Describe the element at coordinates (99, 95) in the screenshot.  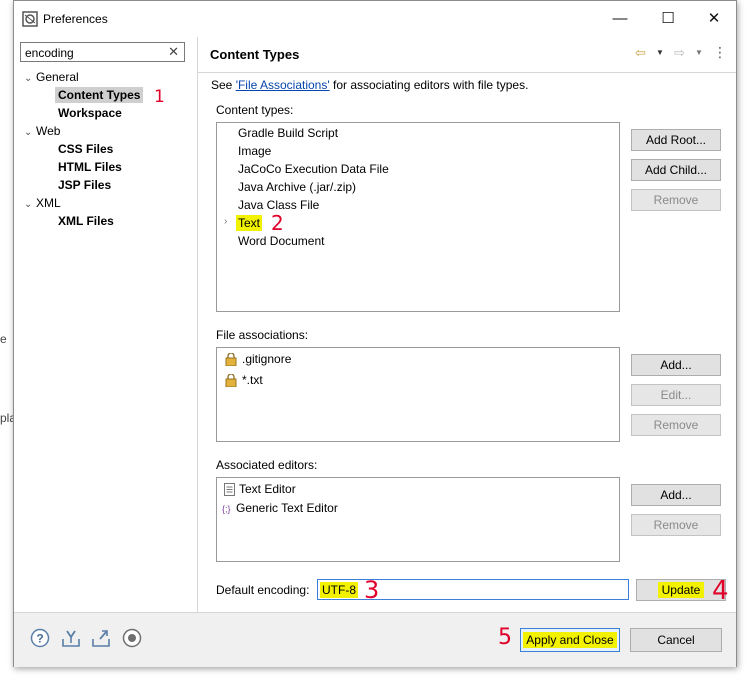
I see `tree-item-content-types: Content Types` at that location.